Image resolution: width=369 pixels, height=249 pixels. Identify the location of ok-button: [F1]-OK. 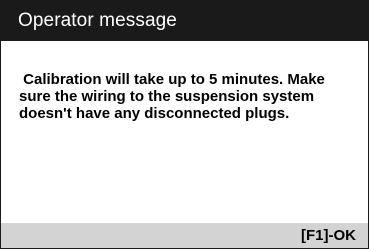
(328, 235).